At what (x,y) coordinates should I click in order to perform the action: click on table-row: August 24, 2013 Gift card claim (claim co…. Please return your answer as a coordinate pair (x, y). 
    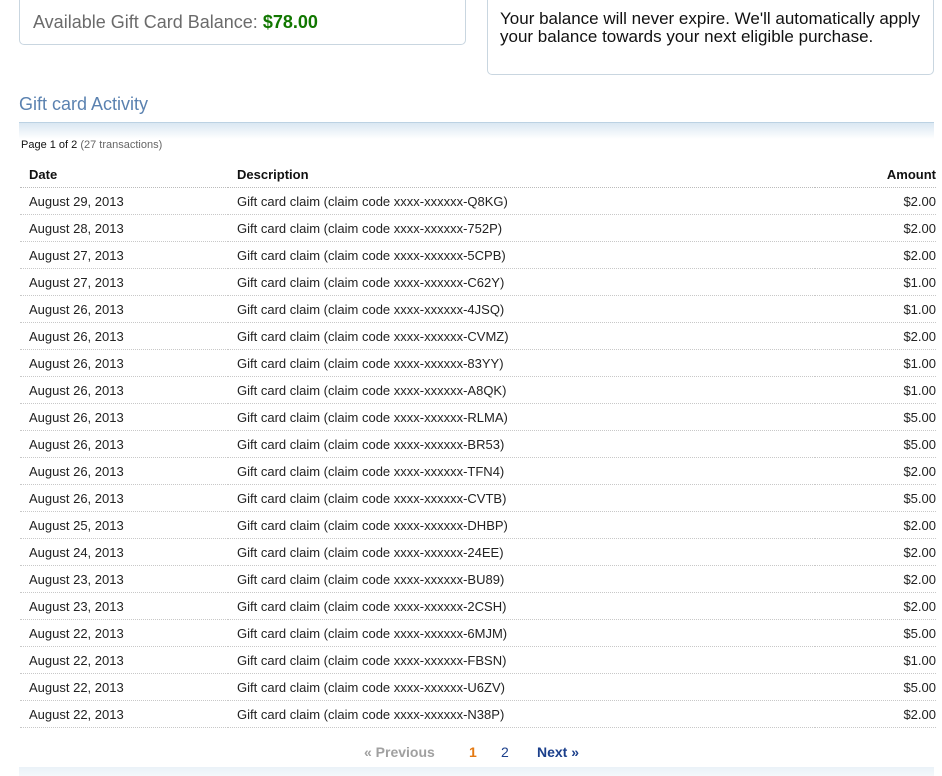
    Looking at the image, I should click on (478, 552).